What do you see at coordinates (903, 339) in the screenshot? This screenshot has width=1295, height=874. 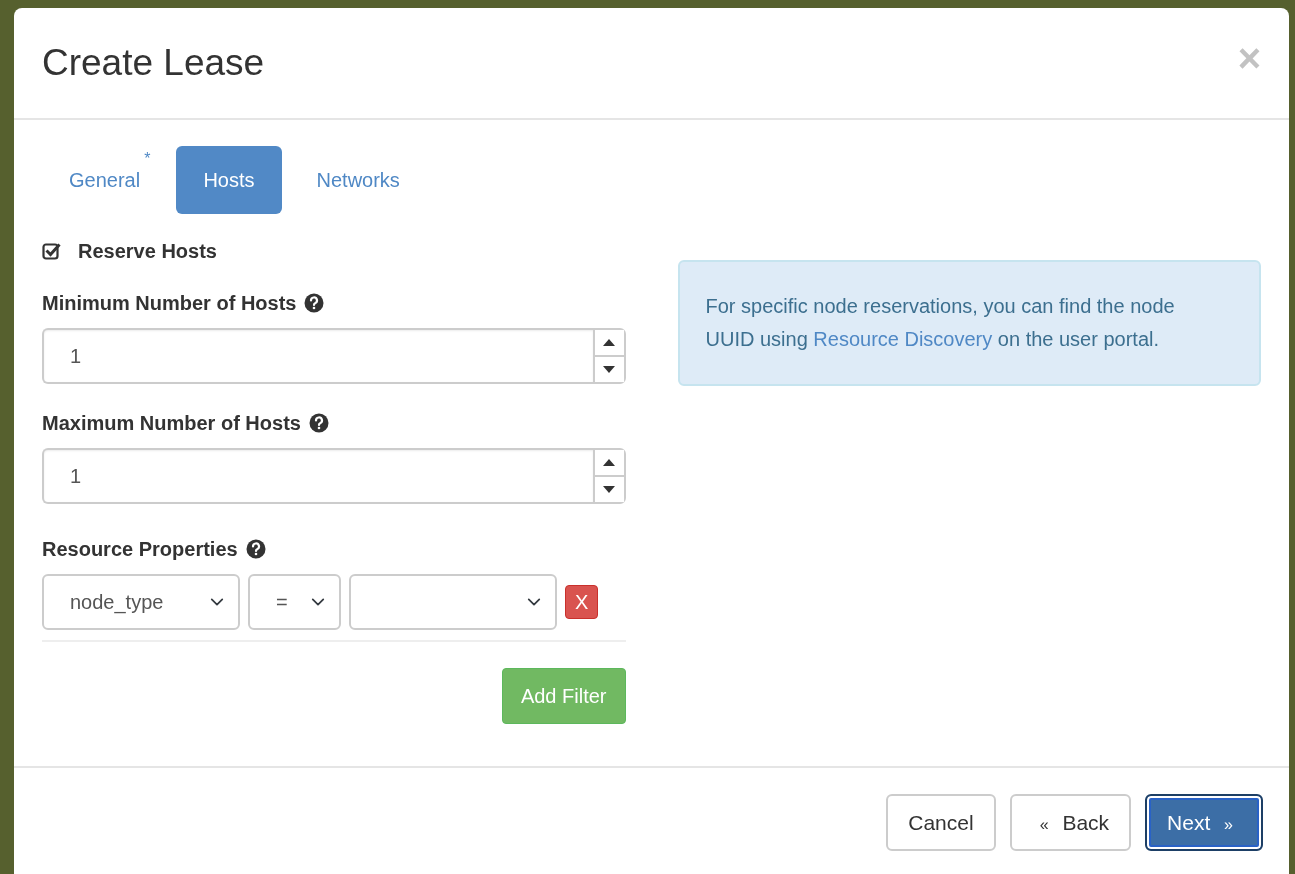 I see `resource-discovery-link: Resource Discovery` at bounding box center [903, 339].